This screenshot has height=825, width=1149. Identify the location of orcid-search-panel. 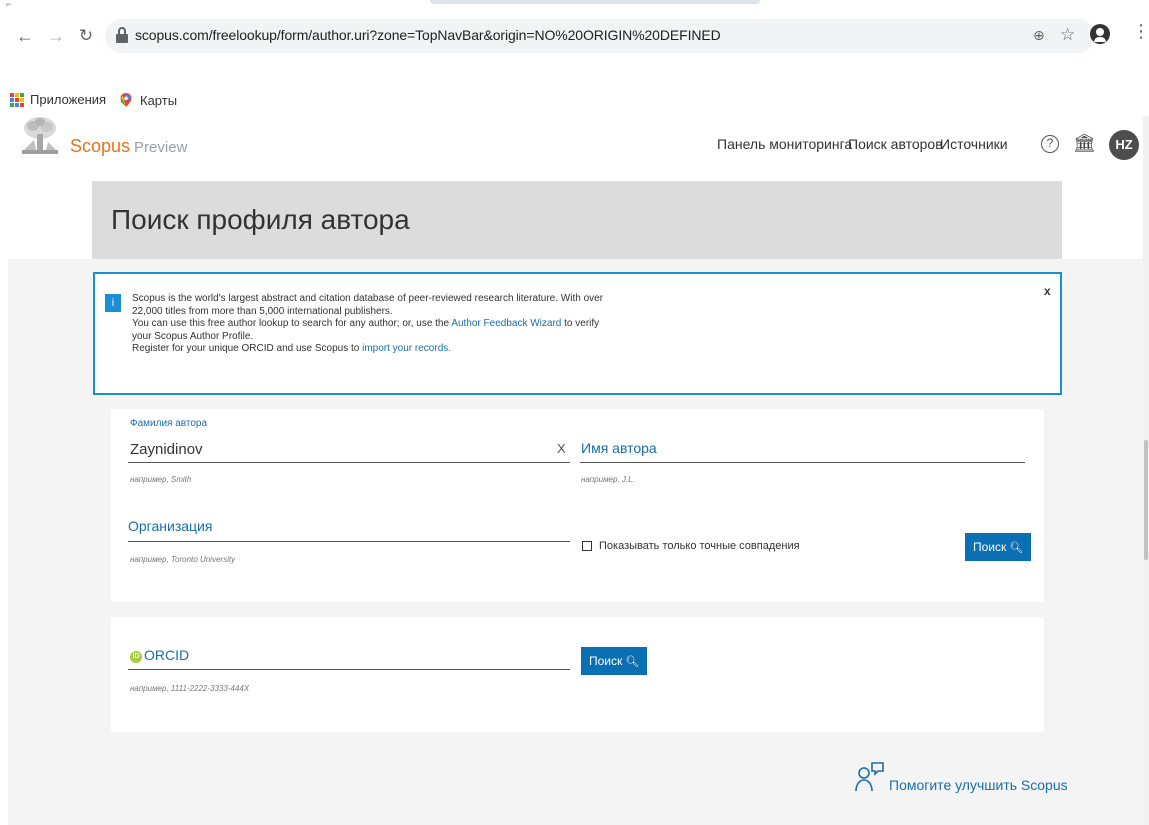
(577, 674).